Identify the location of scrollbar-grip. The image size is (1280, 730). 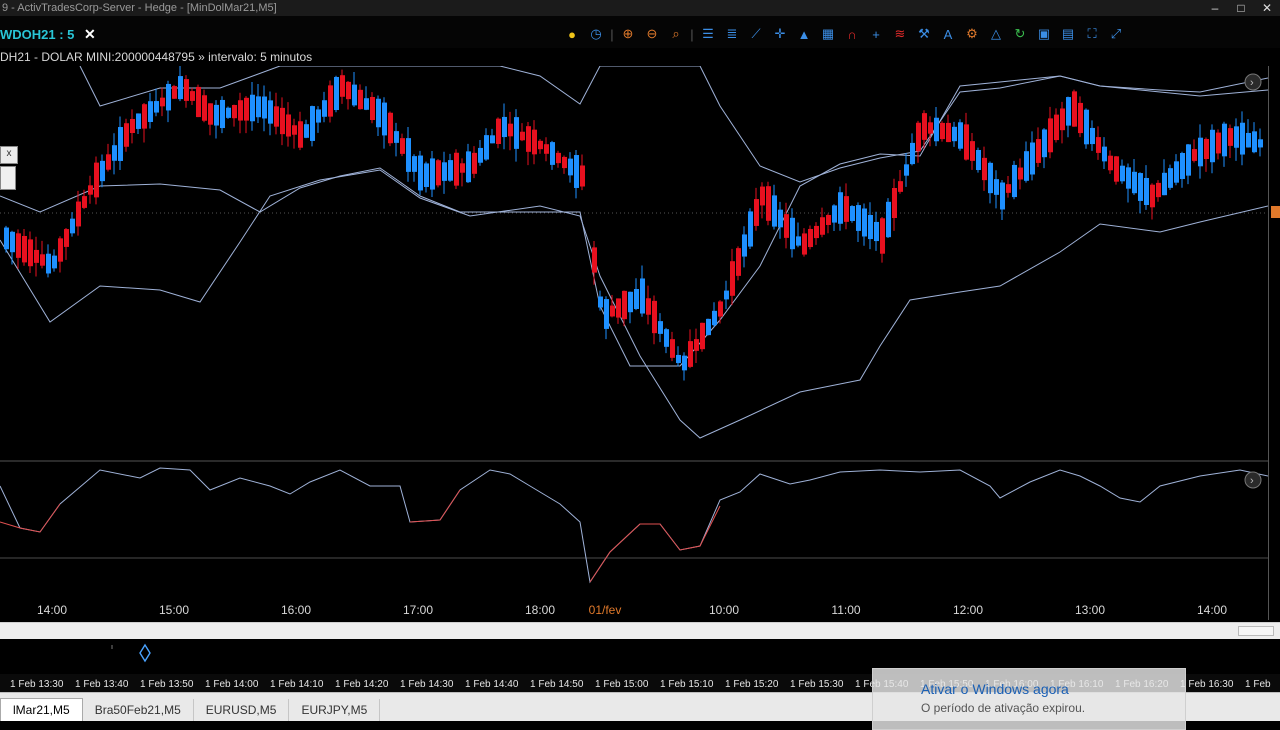
(1256, 631).